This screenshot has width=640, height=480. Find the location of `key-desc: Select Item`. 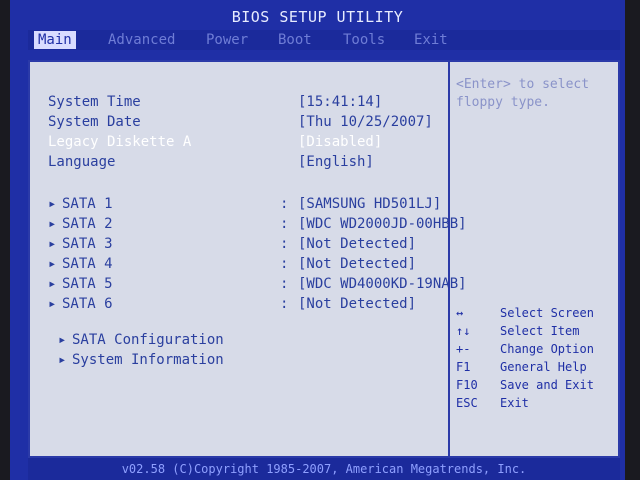

key-desc: Select Item is located at coordinates (540, 331).